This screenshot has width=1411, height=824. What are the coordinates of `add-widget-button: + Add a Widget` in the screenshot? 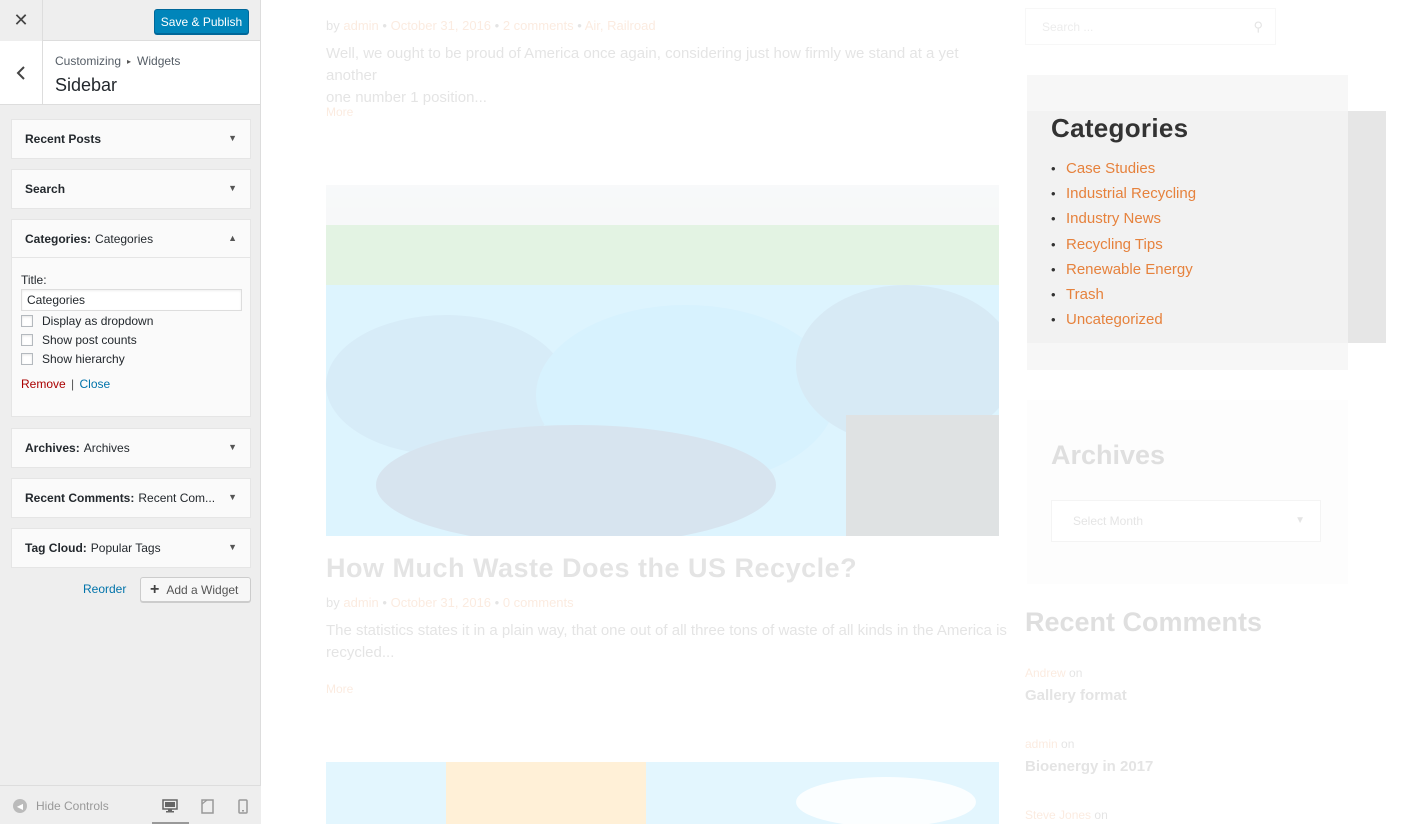 It's located at (195, 589).